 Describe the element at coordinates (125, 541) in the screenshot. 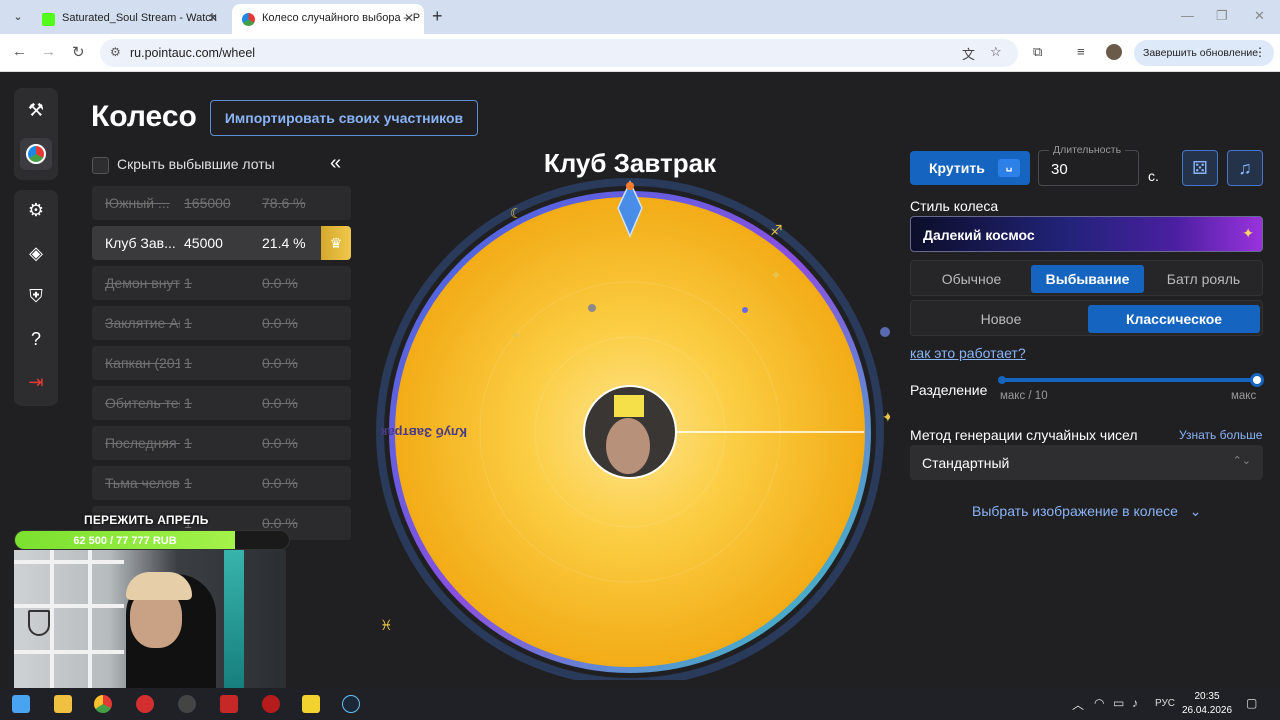

I see `goal-progress-text: 62 500 / 77 777 RUB` at that location.